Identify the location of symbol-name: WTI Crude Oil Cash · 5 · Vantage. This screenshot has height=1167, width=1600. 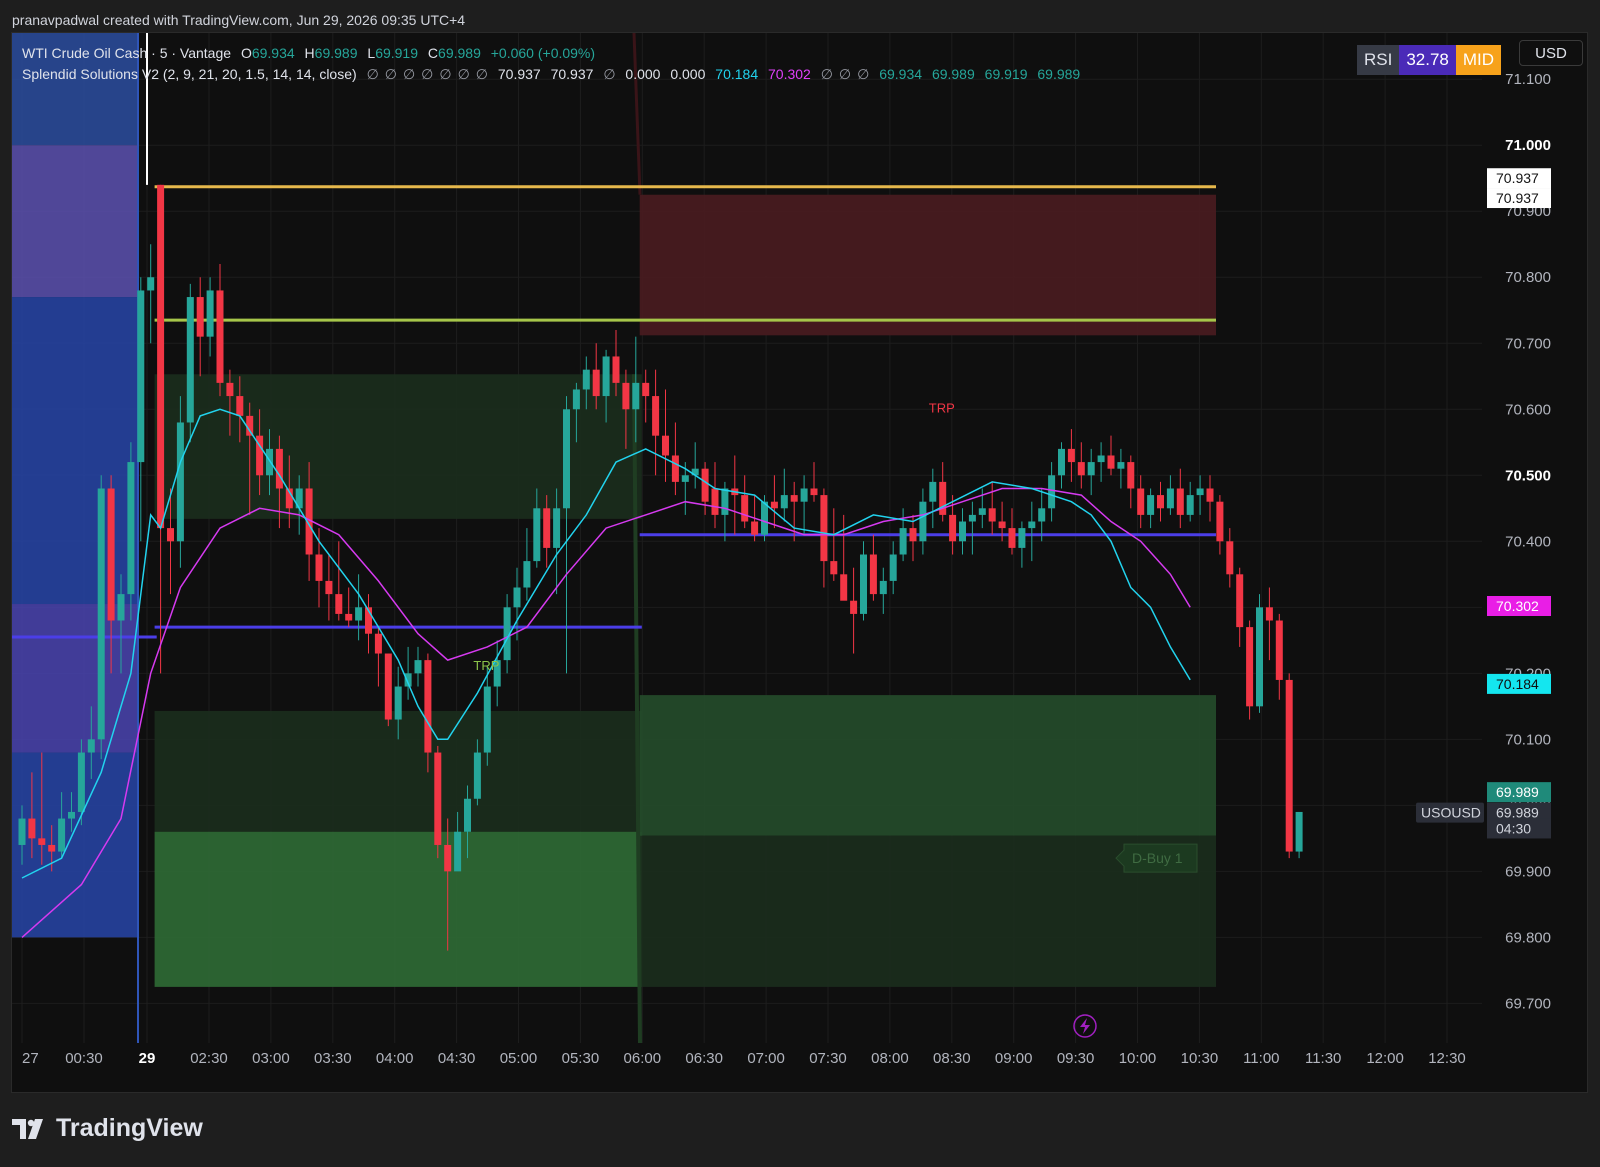
(126, 53).